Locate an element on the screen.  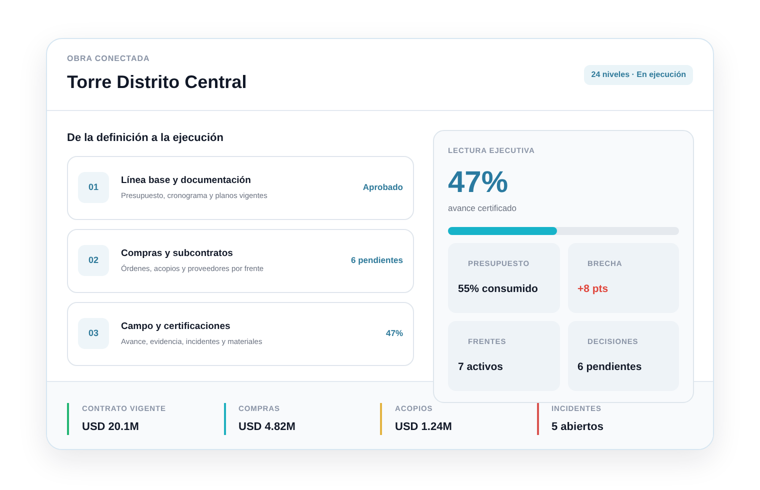
phase-title: Línea base y documentación is located at coordinates (186, 181).